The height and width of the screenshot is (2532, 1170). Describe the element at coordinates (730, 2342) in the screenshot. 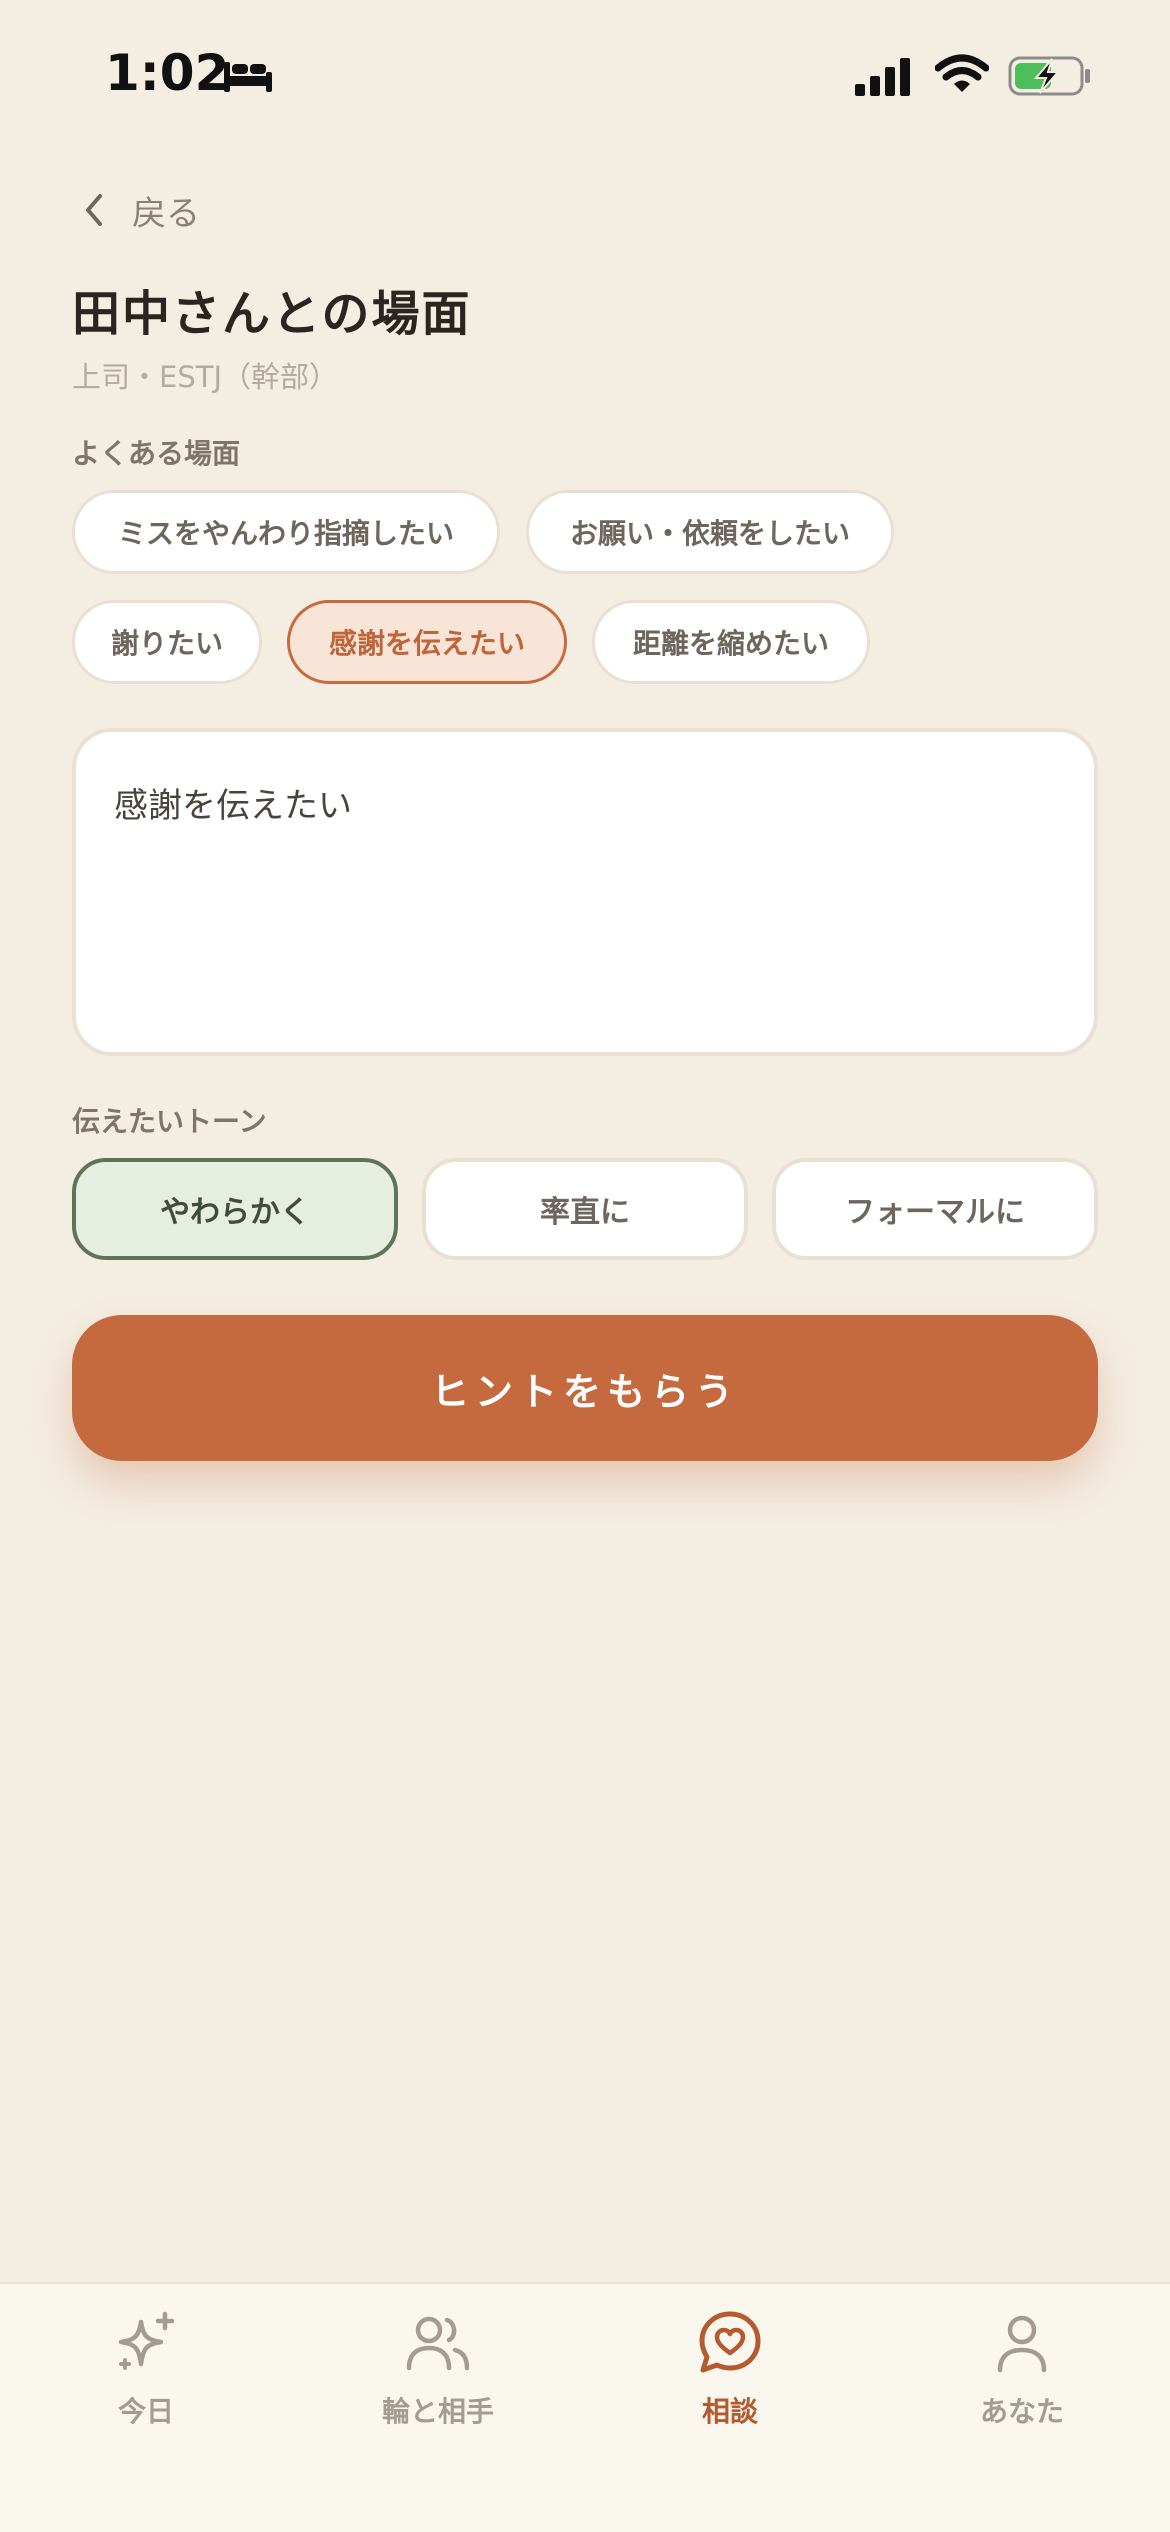

I see `chat-heart-icon` at that location.